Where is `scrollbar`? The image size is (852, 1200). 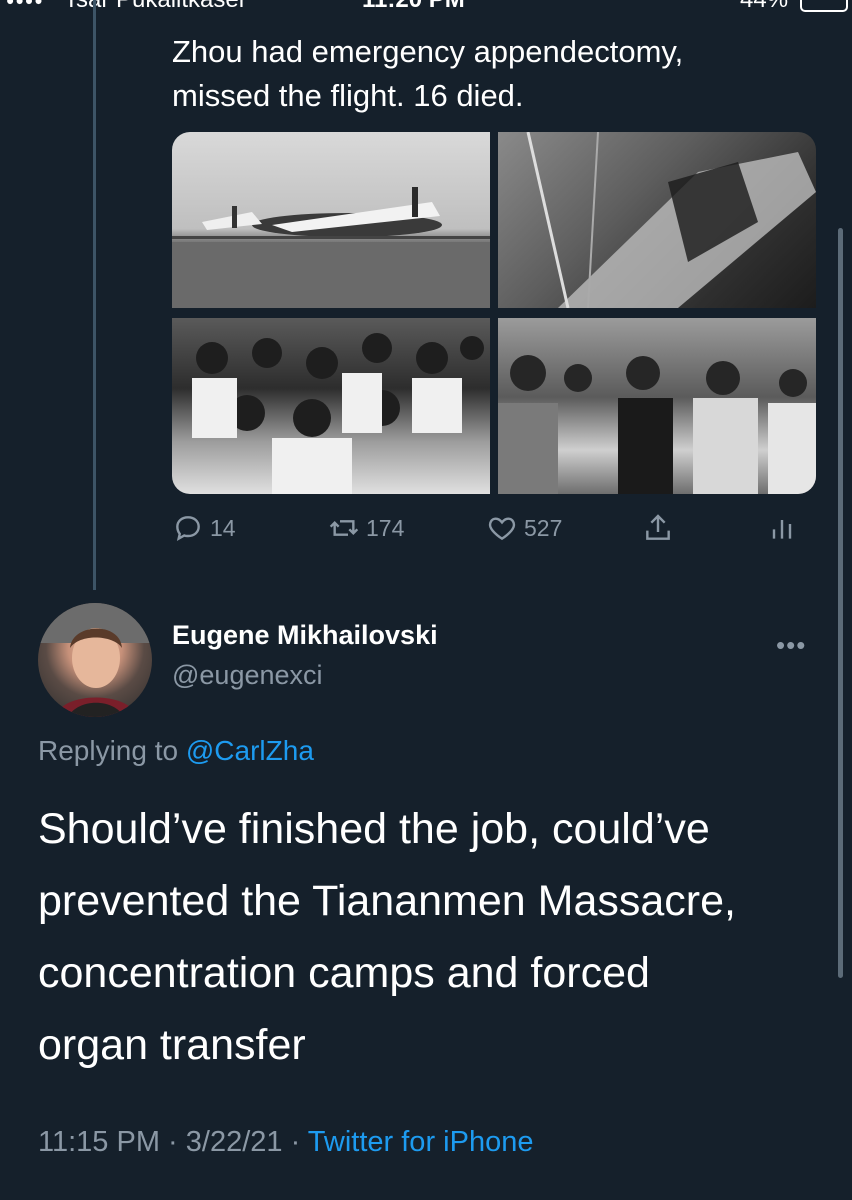 scrollbar is located at coordinates (840, 603).